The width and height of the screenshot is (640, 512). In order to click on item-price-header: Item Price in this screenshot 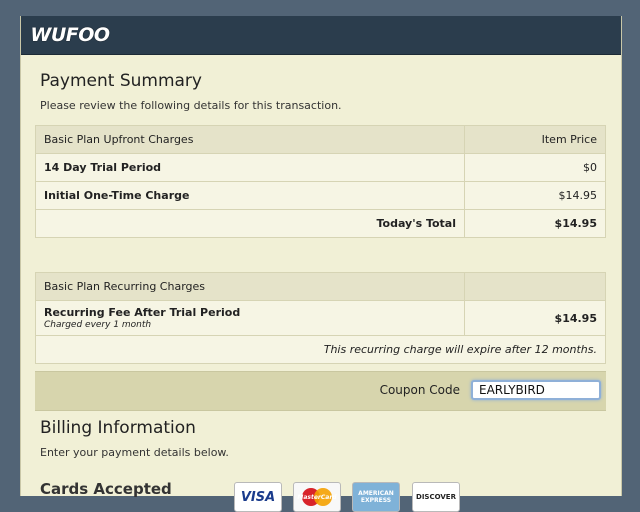, I will do `click(535, 139)`.